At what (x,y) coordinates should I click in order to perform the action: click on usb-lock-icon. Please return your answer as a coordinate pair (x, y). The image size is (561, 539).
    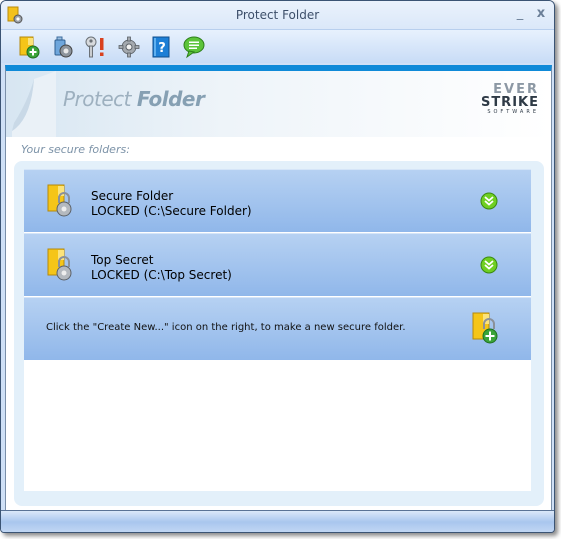
    Looking at the image, I should click on (63, 47).